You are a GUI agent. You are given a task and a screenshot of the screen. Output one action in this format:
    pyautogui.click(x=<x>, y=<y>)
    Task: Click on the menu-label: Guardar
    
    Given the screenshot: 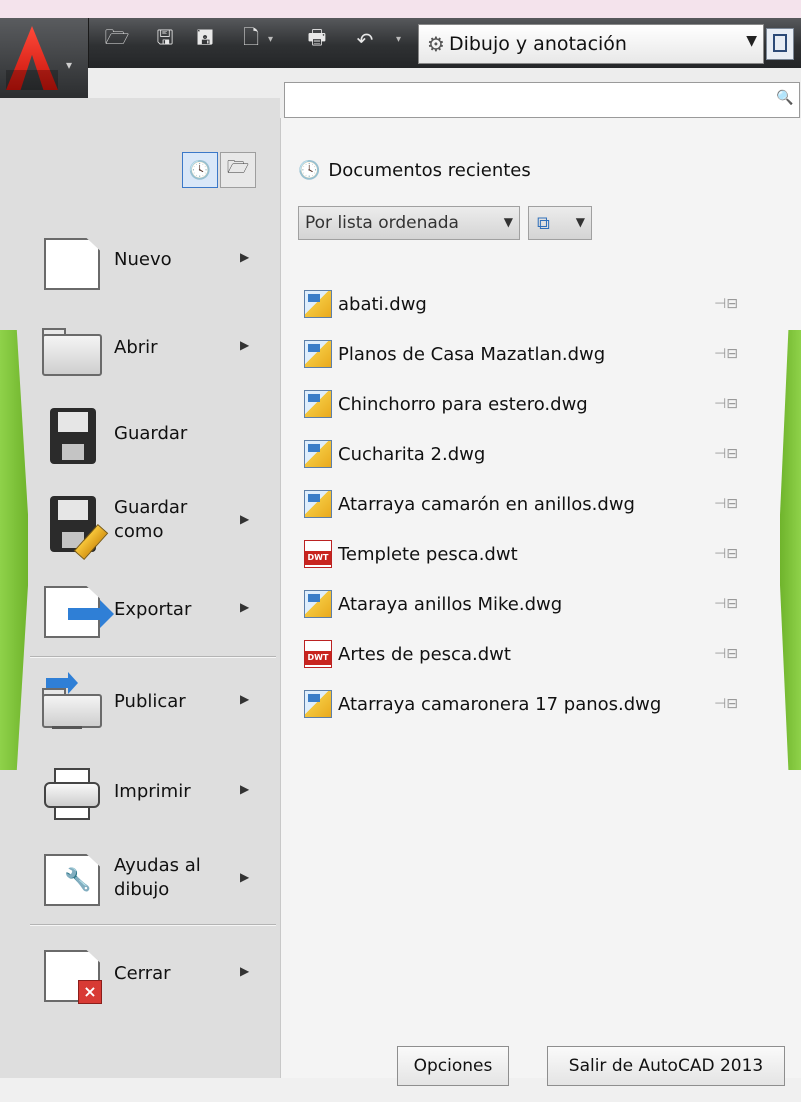 What is the action you would take?
    pyautogui.click(x=151, y=433)
    